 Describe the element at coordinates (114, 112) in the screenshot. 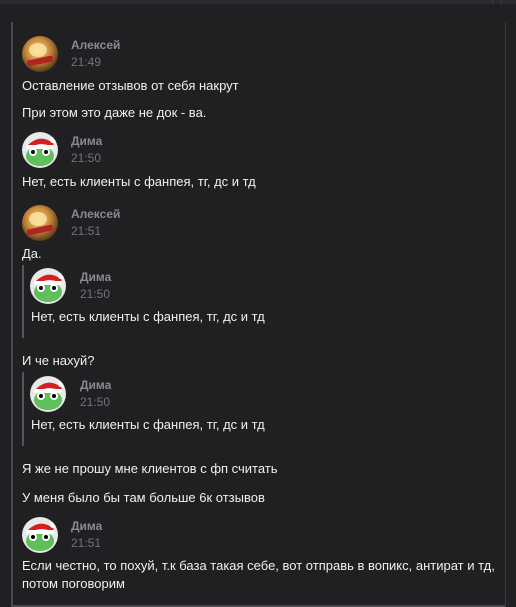

I see `message-text: При этом это даже не док - ва.` at that location.